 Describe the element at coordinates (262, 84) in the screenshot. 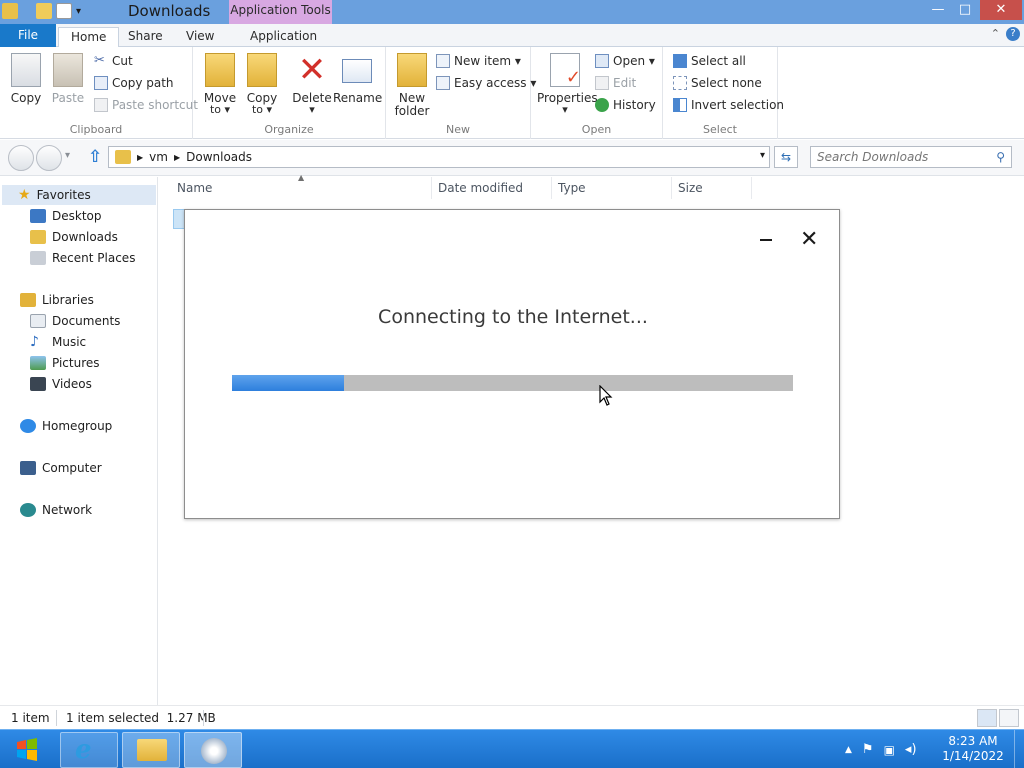

I see `copy-to-button: Copy to ▾` at that location.